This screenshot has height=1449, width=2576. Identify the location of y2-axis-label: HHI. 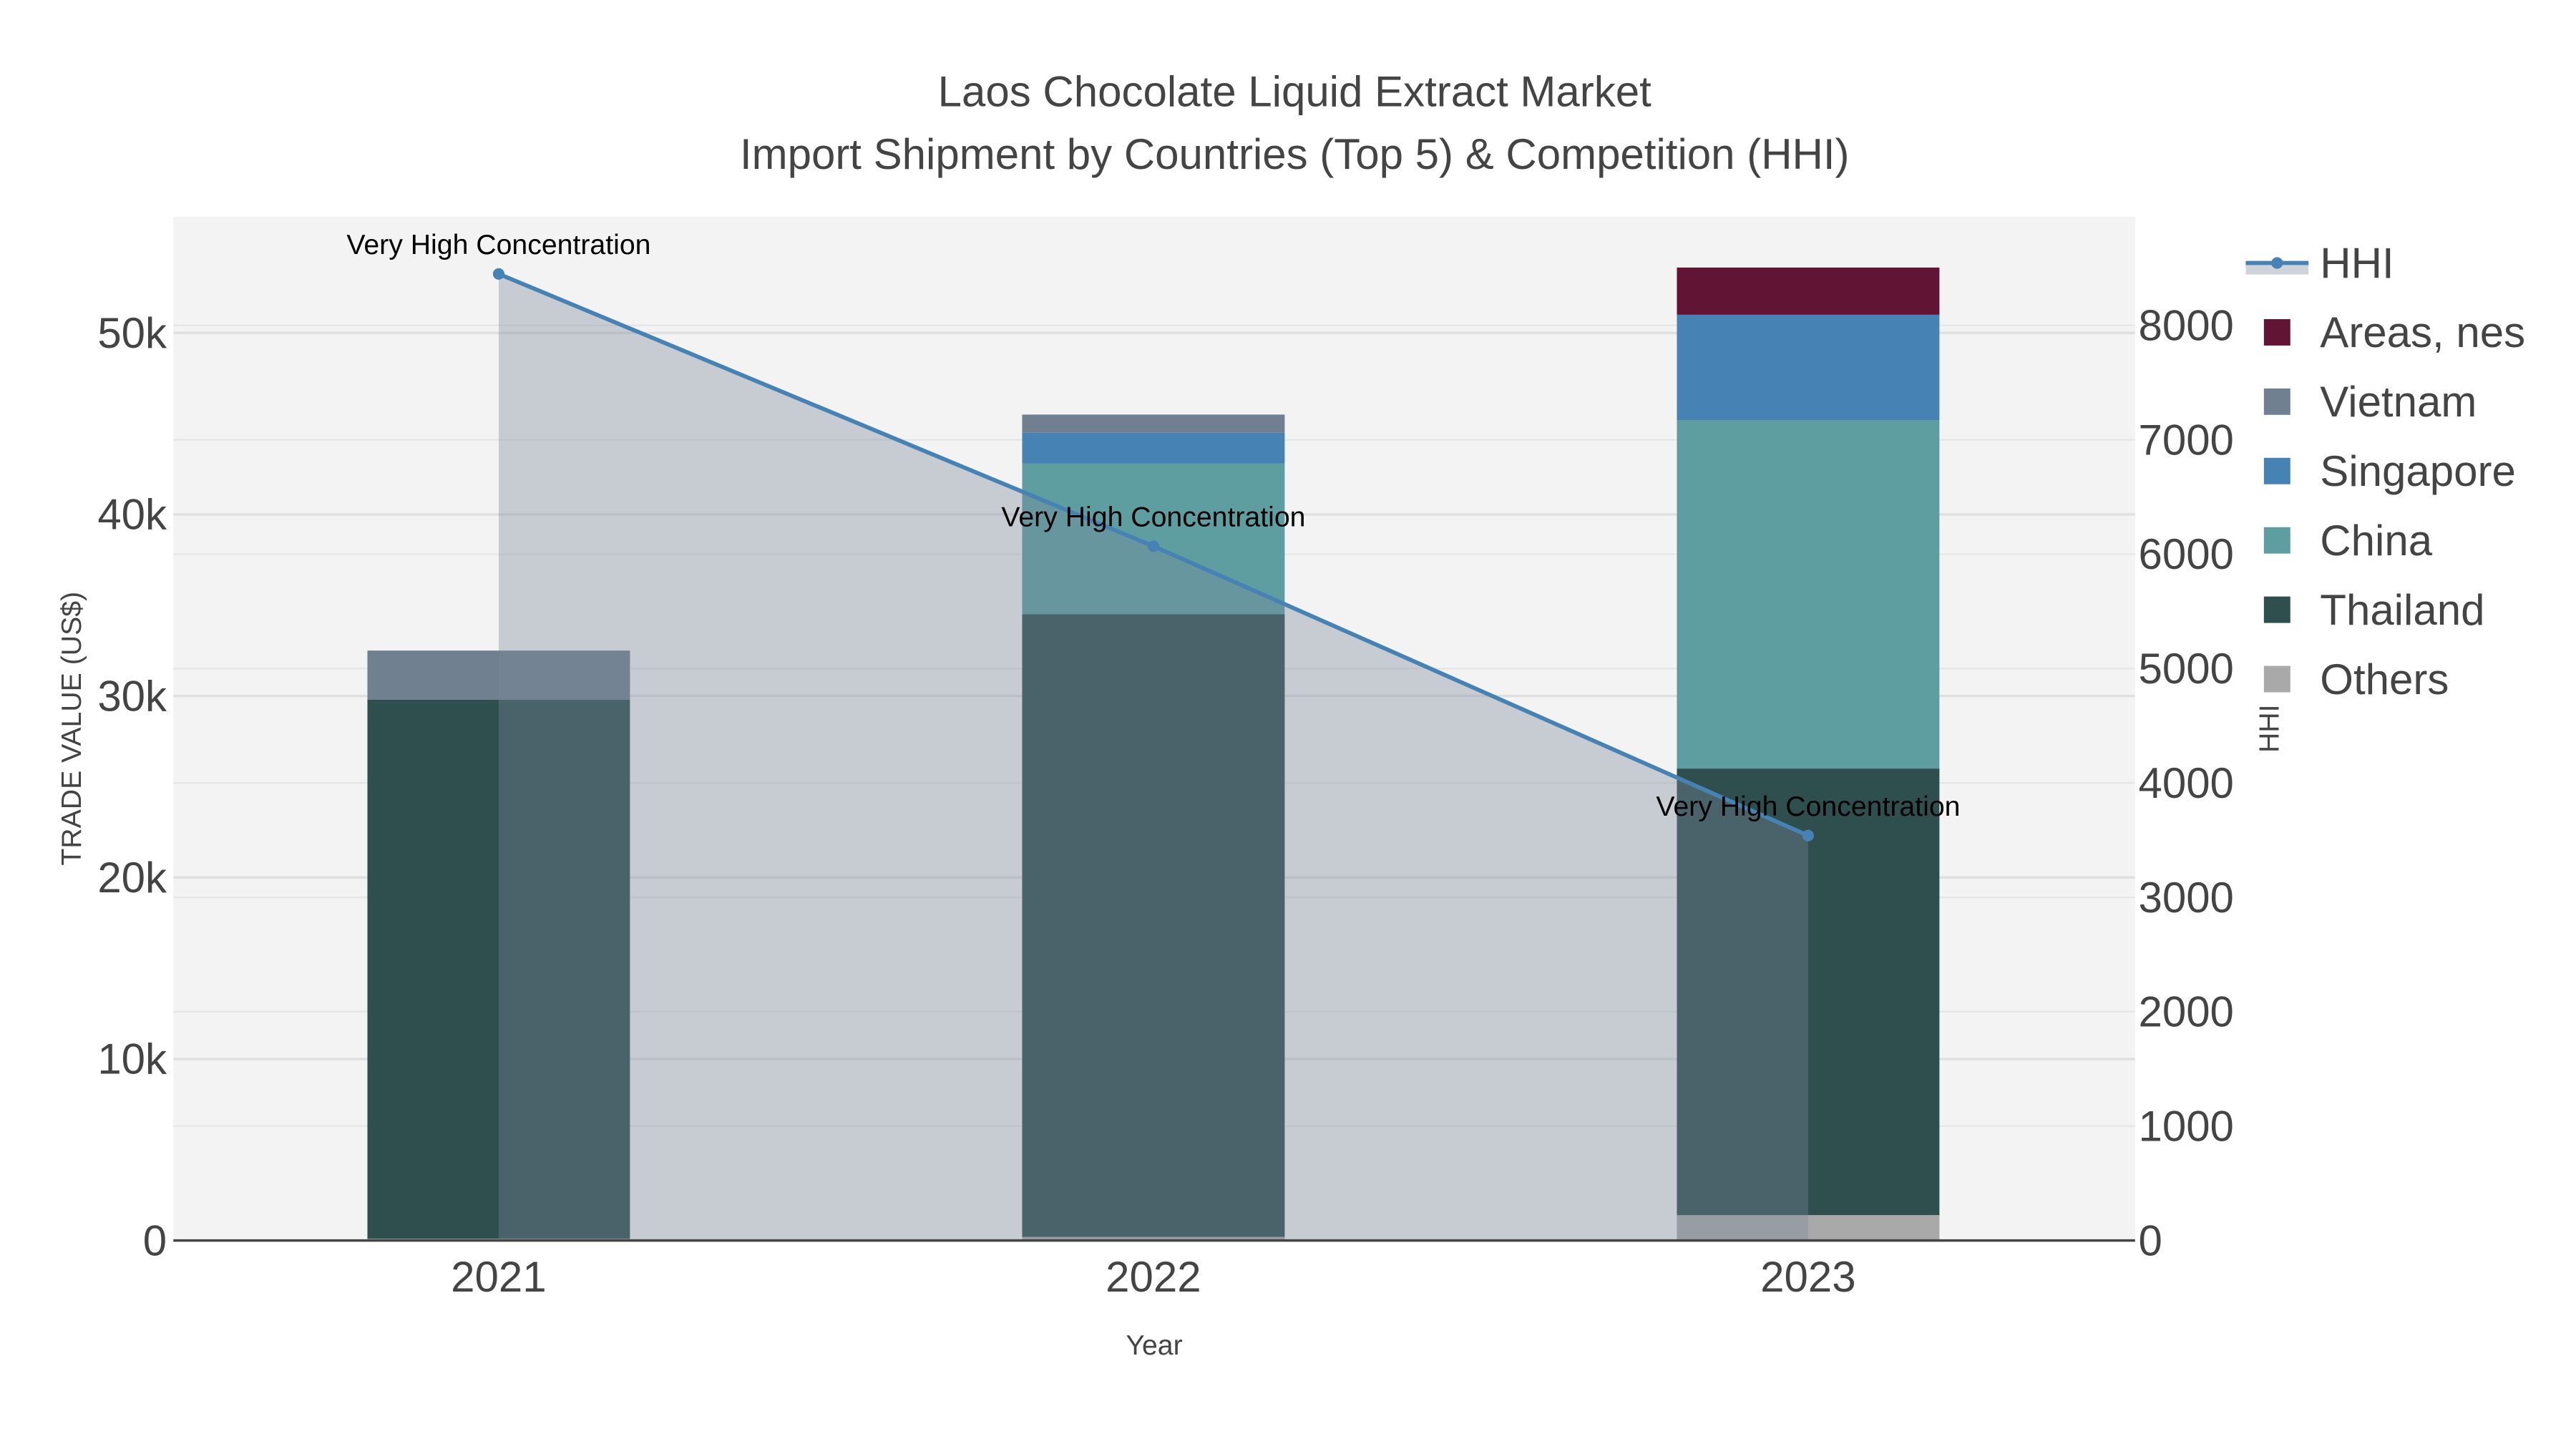
(2269, 728).